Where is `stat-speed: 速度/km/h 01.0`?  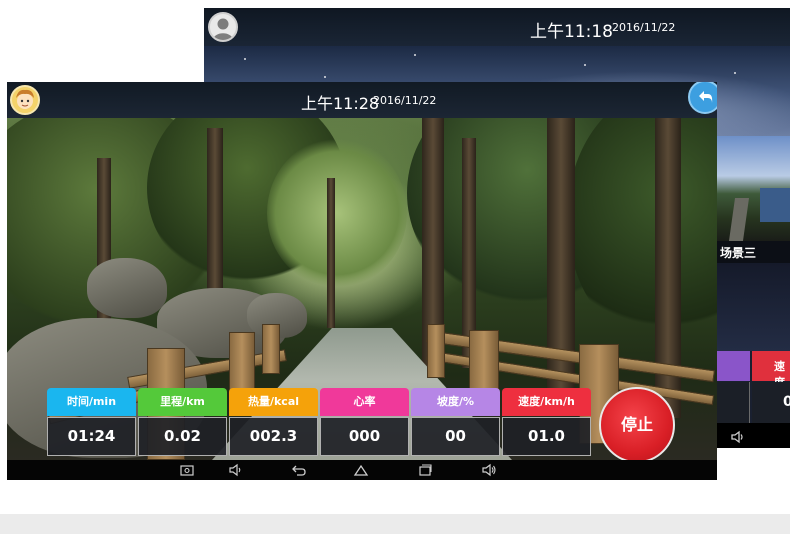 stat-speed: 速度/km/h 01.0 is located at coordinates (546, 422).